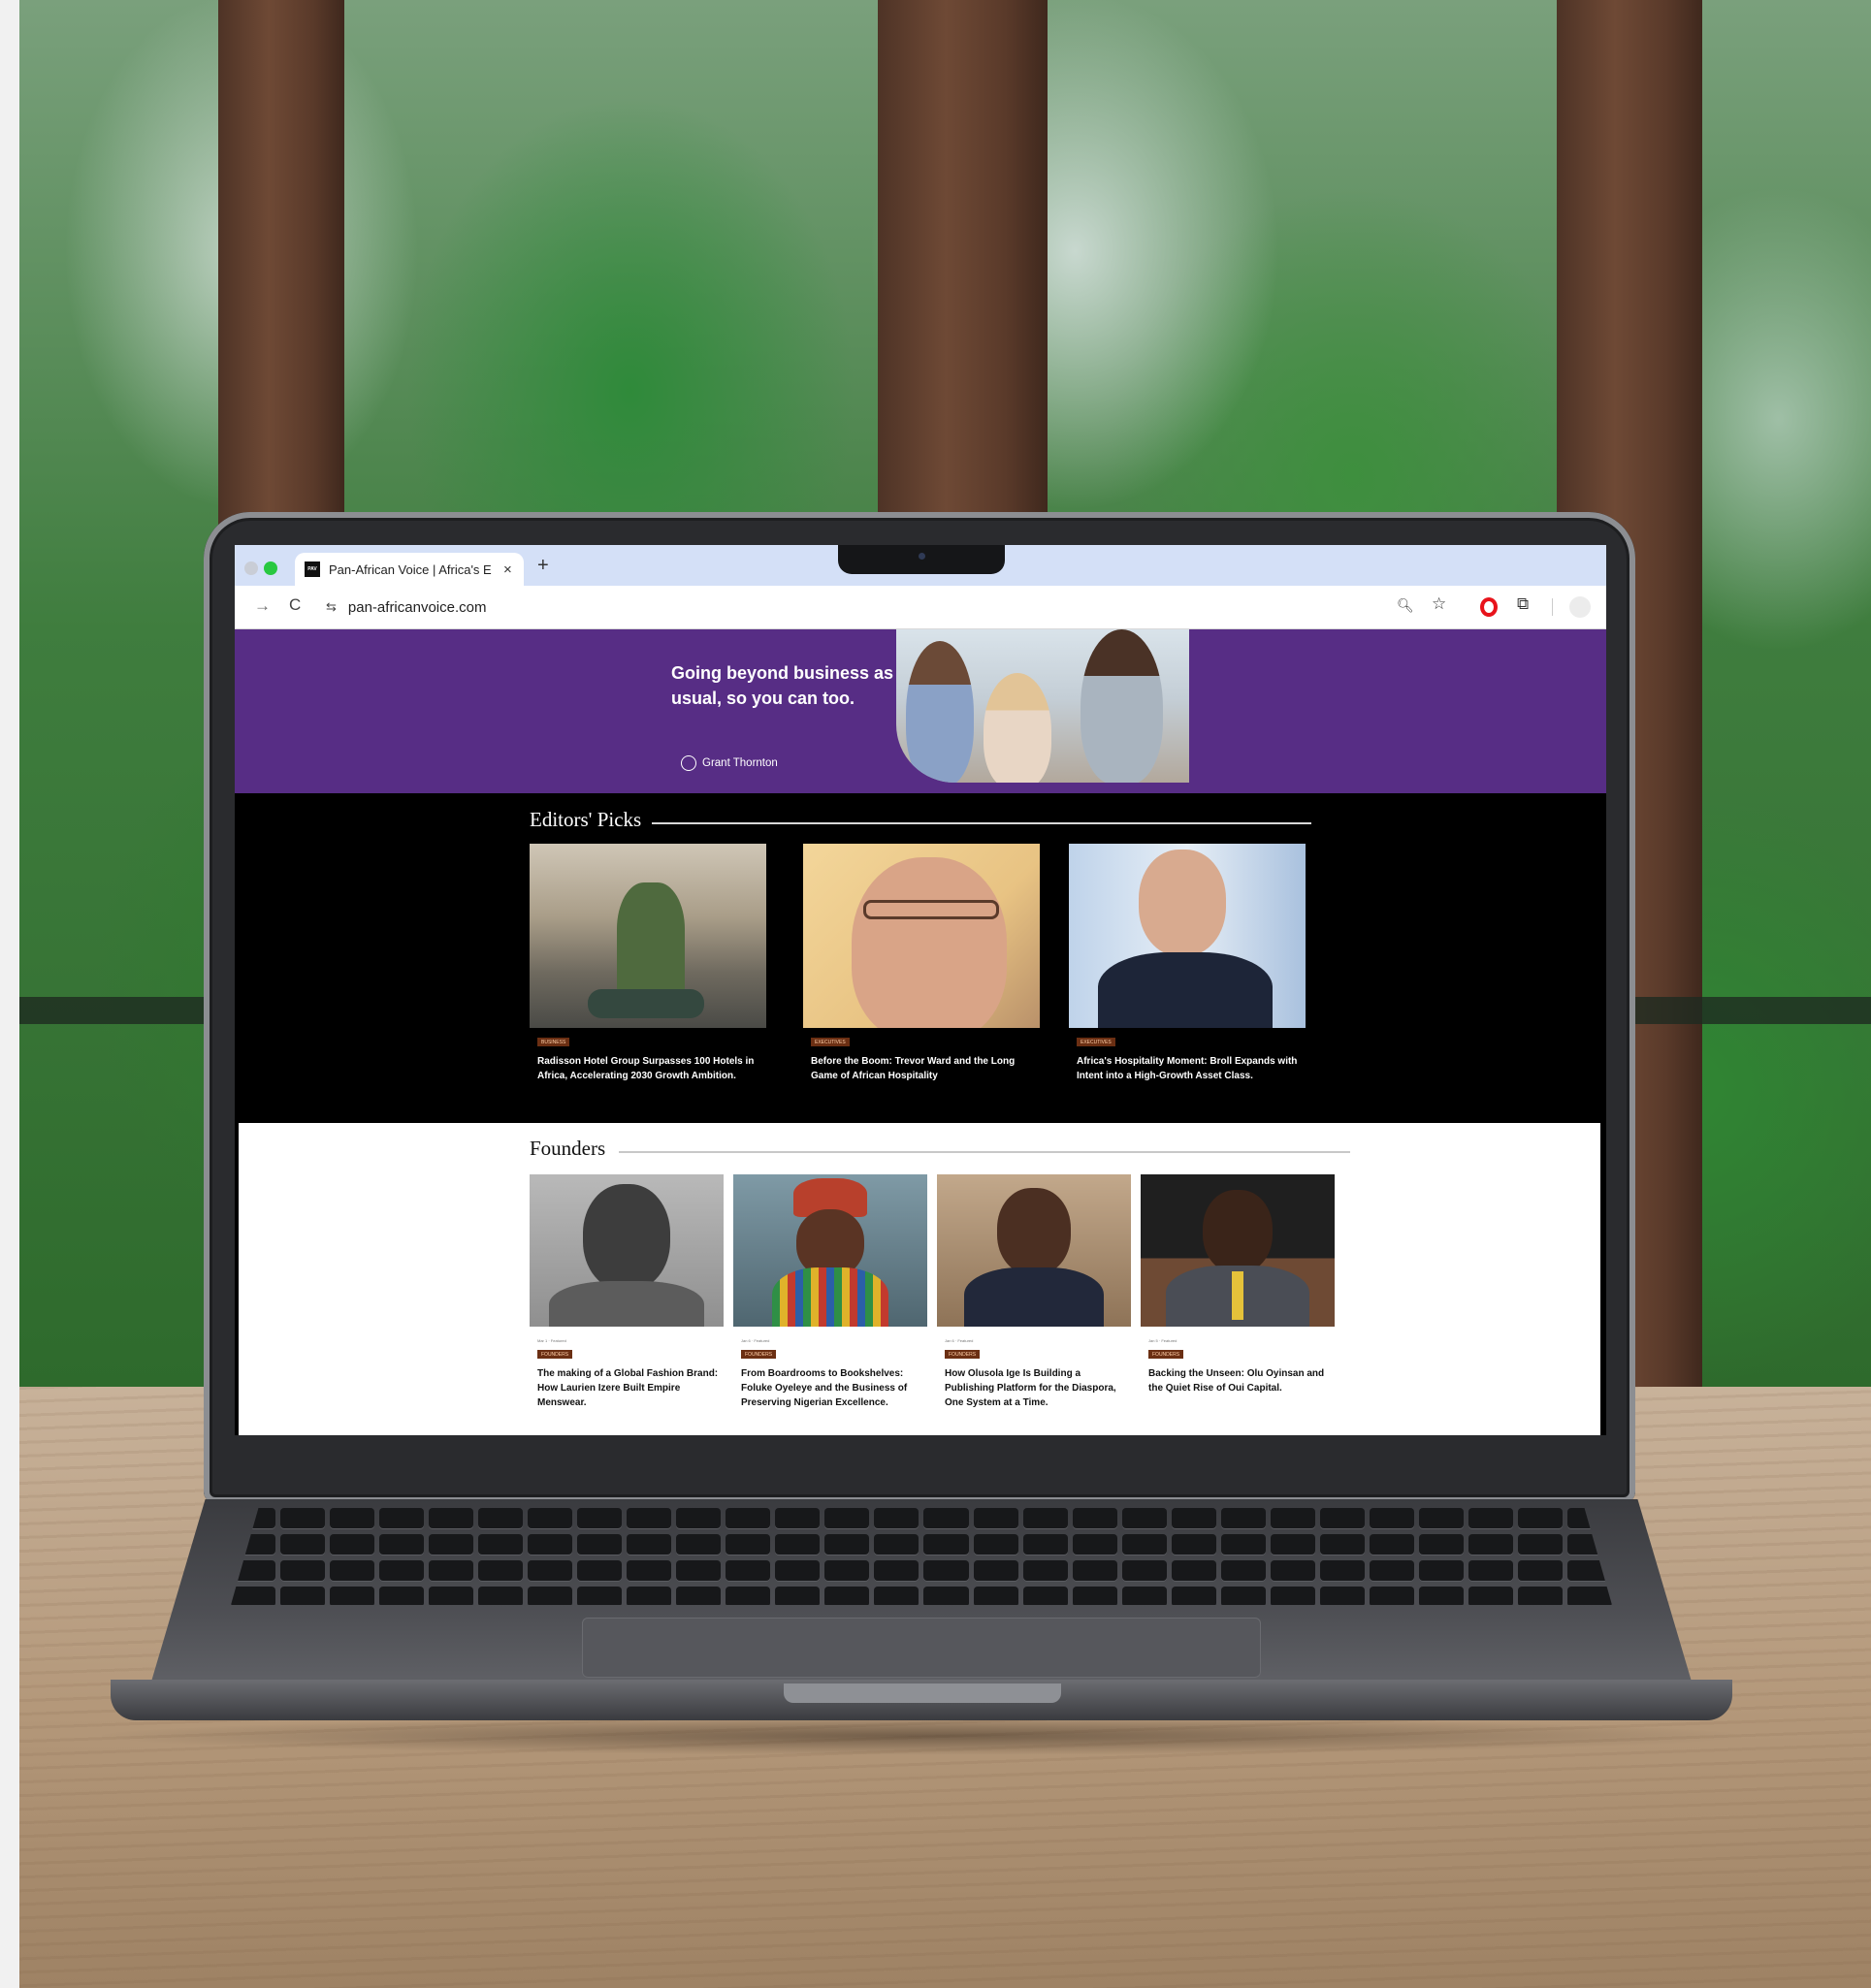 The height and width of the screenshot is (1988, 1871). What do you see at coordinates (1523, 604) in the screenshot?
I see `extensions-icon: ⧉` at bounding box center [1523, 604].